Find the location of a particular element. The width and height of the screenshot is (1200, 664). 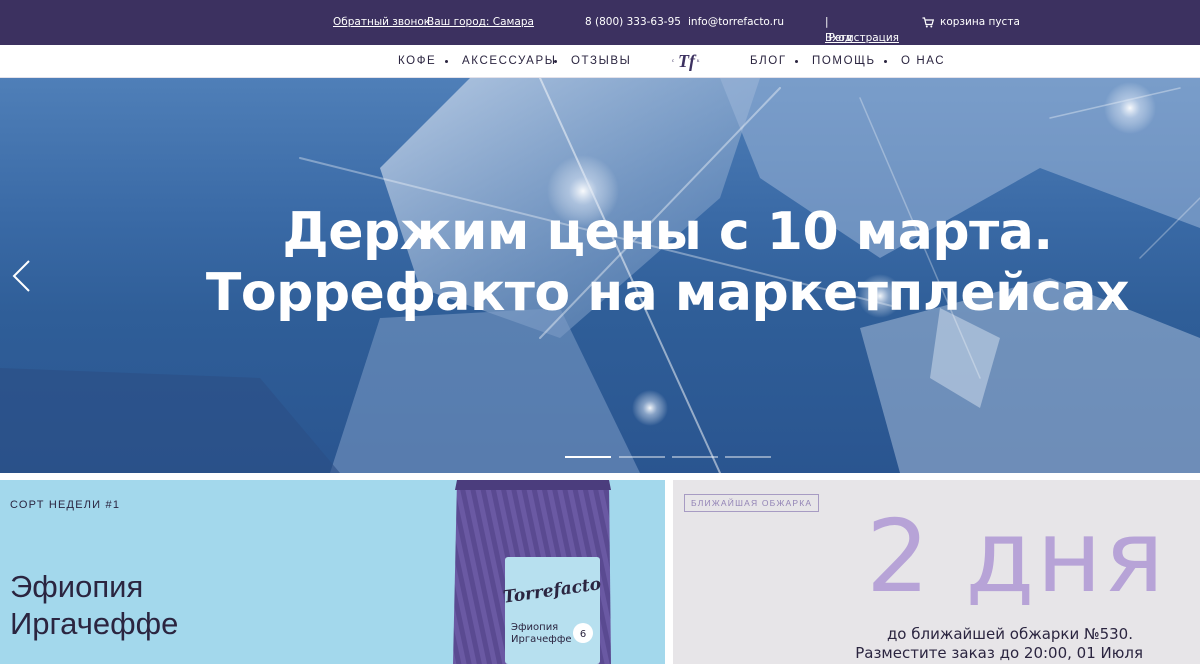

nav-accessories: АКСЕССУАРЫ is located at coordinates (509, 61).